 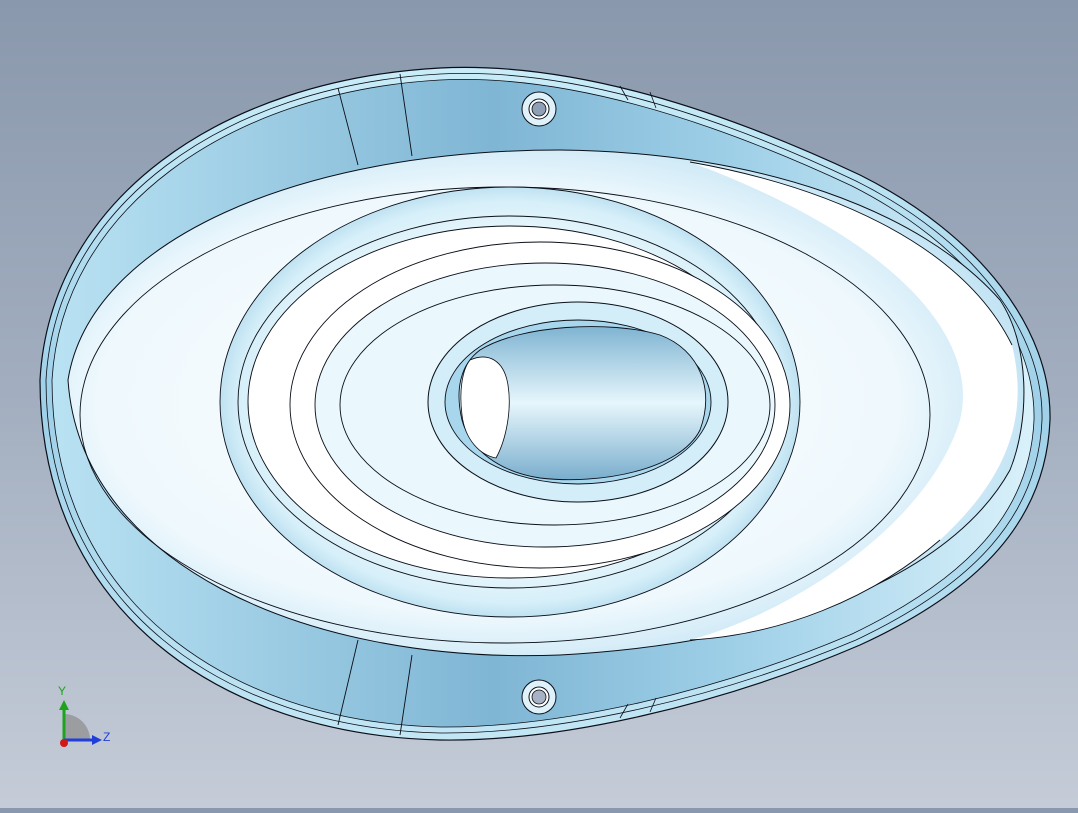 I want to click on y-axis-arrow, so click(x=64, y=705).